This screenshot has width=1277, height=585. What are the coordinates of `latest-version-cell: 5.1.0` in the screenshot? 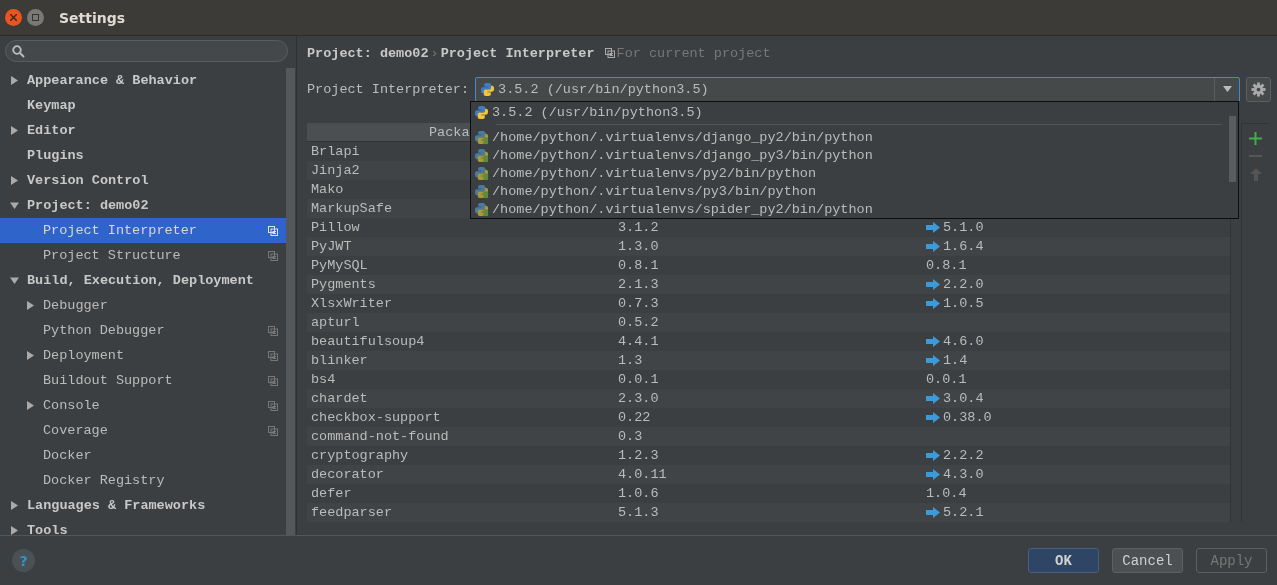 It's located at (955, 227).